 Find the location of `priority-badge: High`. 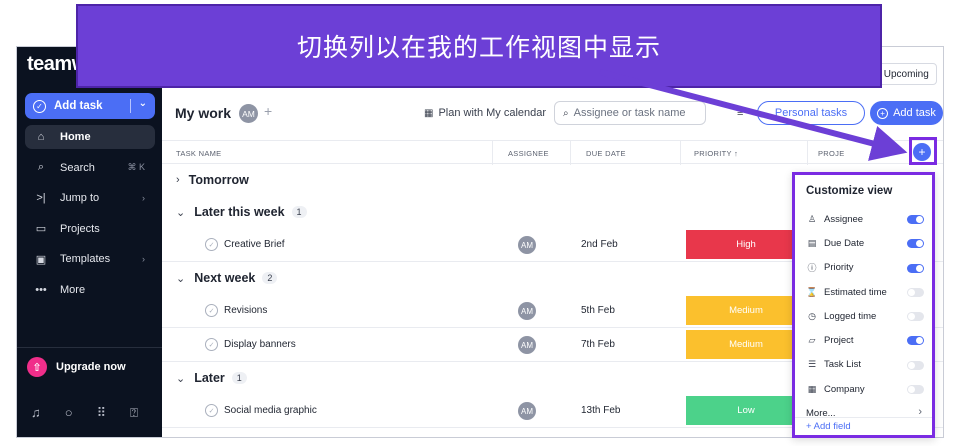

priority-badge: High is located at coordinates (746, 244).